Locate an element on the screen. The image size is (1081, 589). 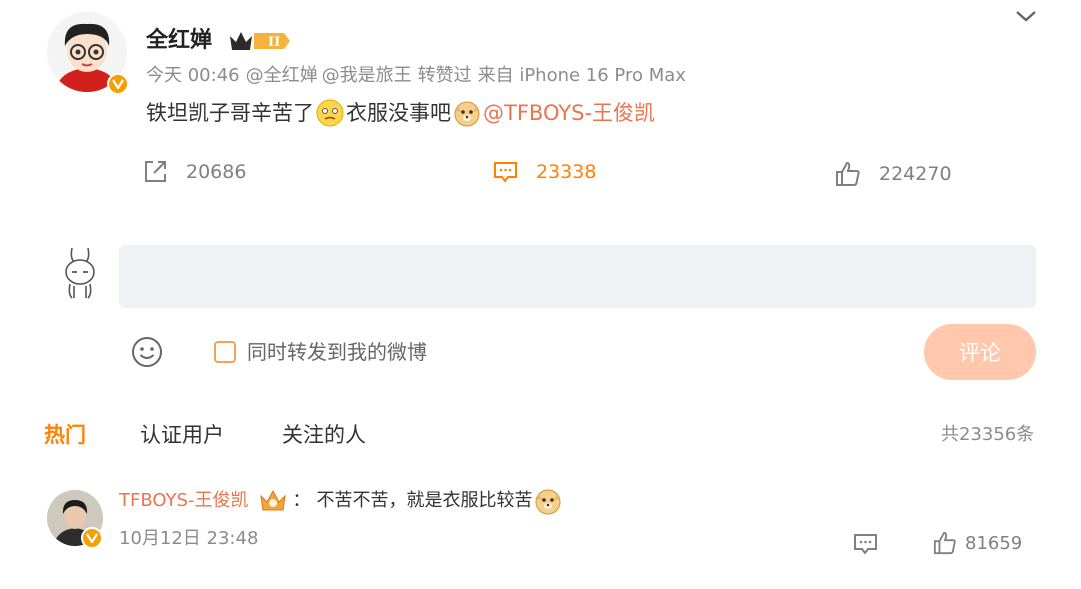
reply-icon is located at coordinates (865, 543).